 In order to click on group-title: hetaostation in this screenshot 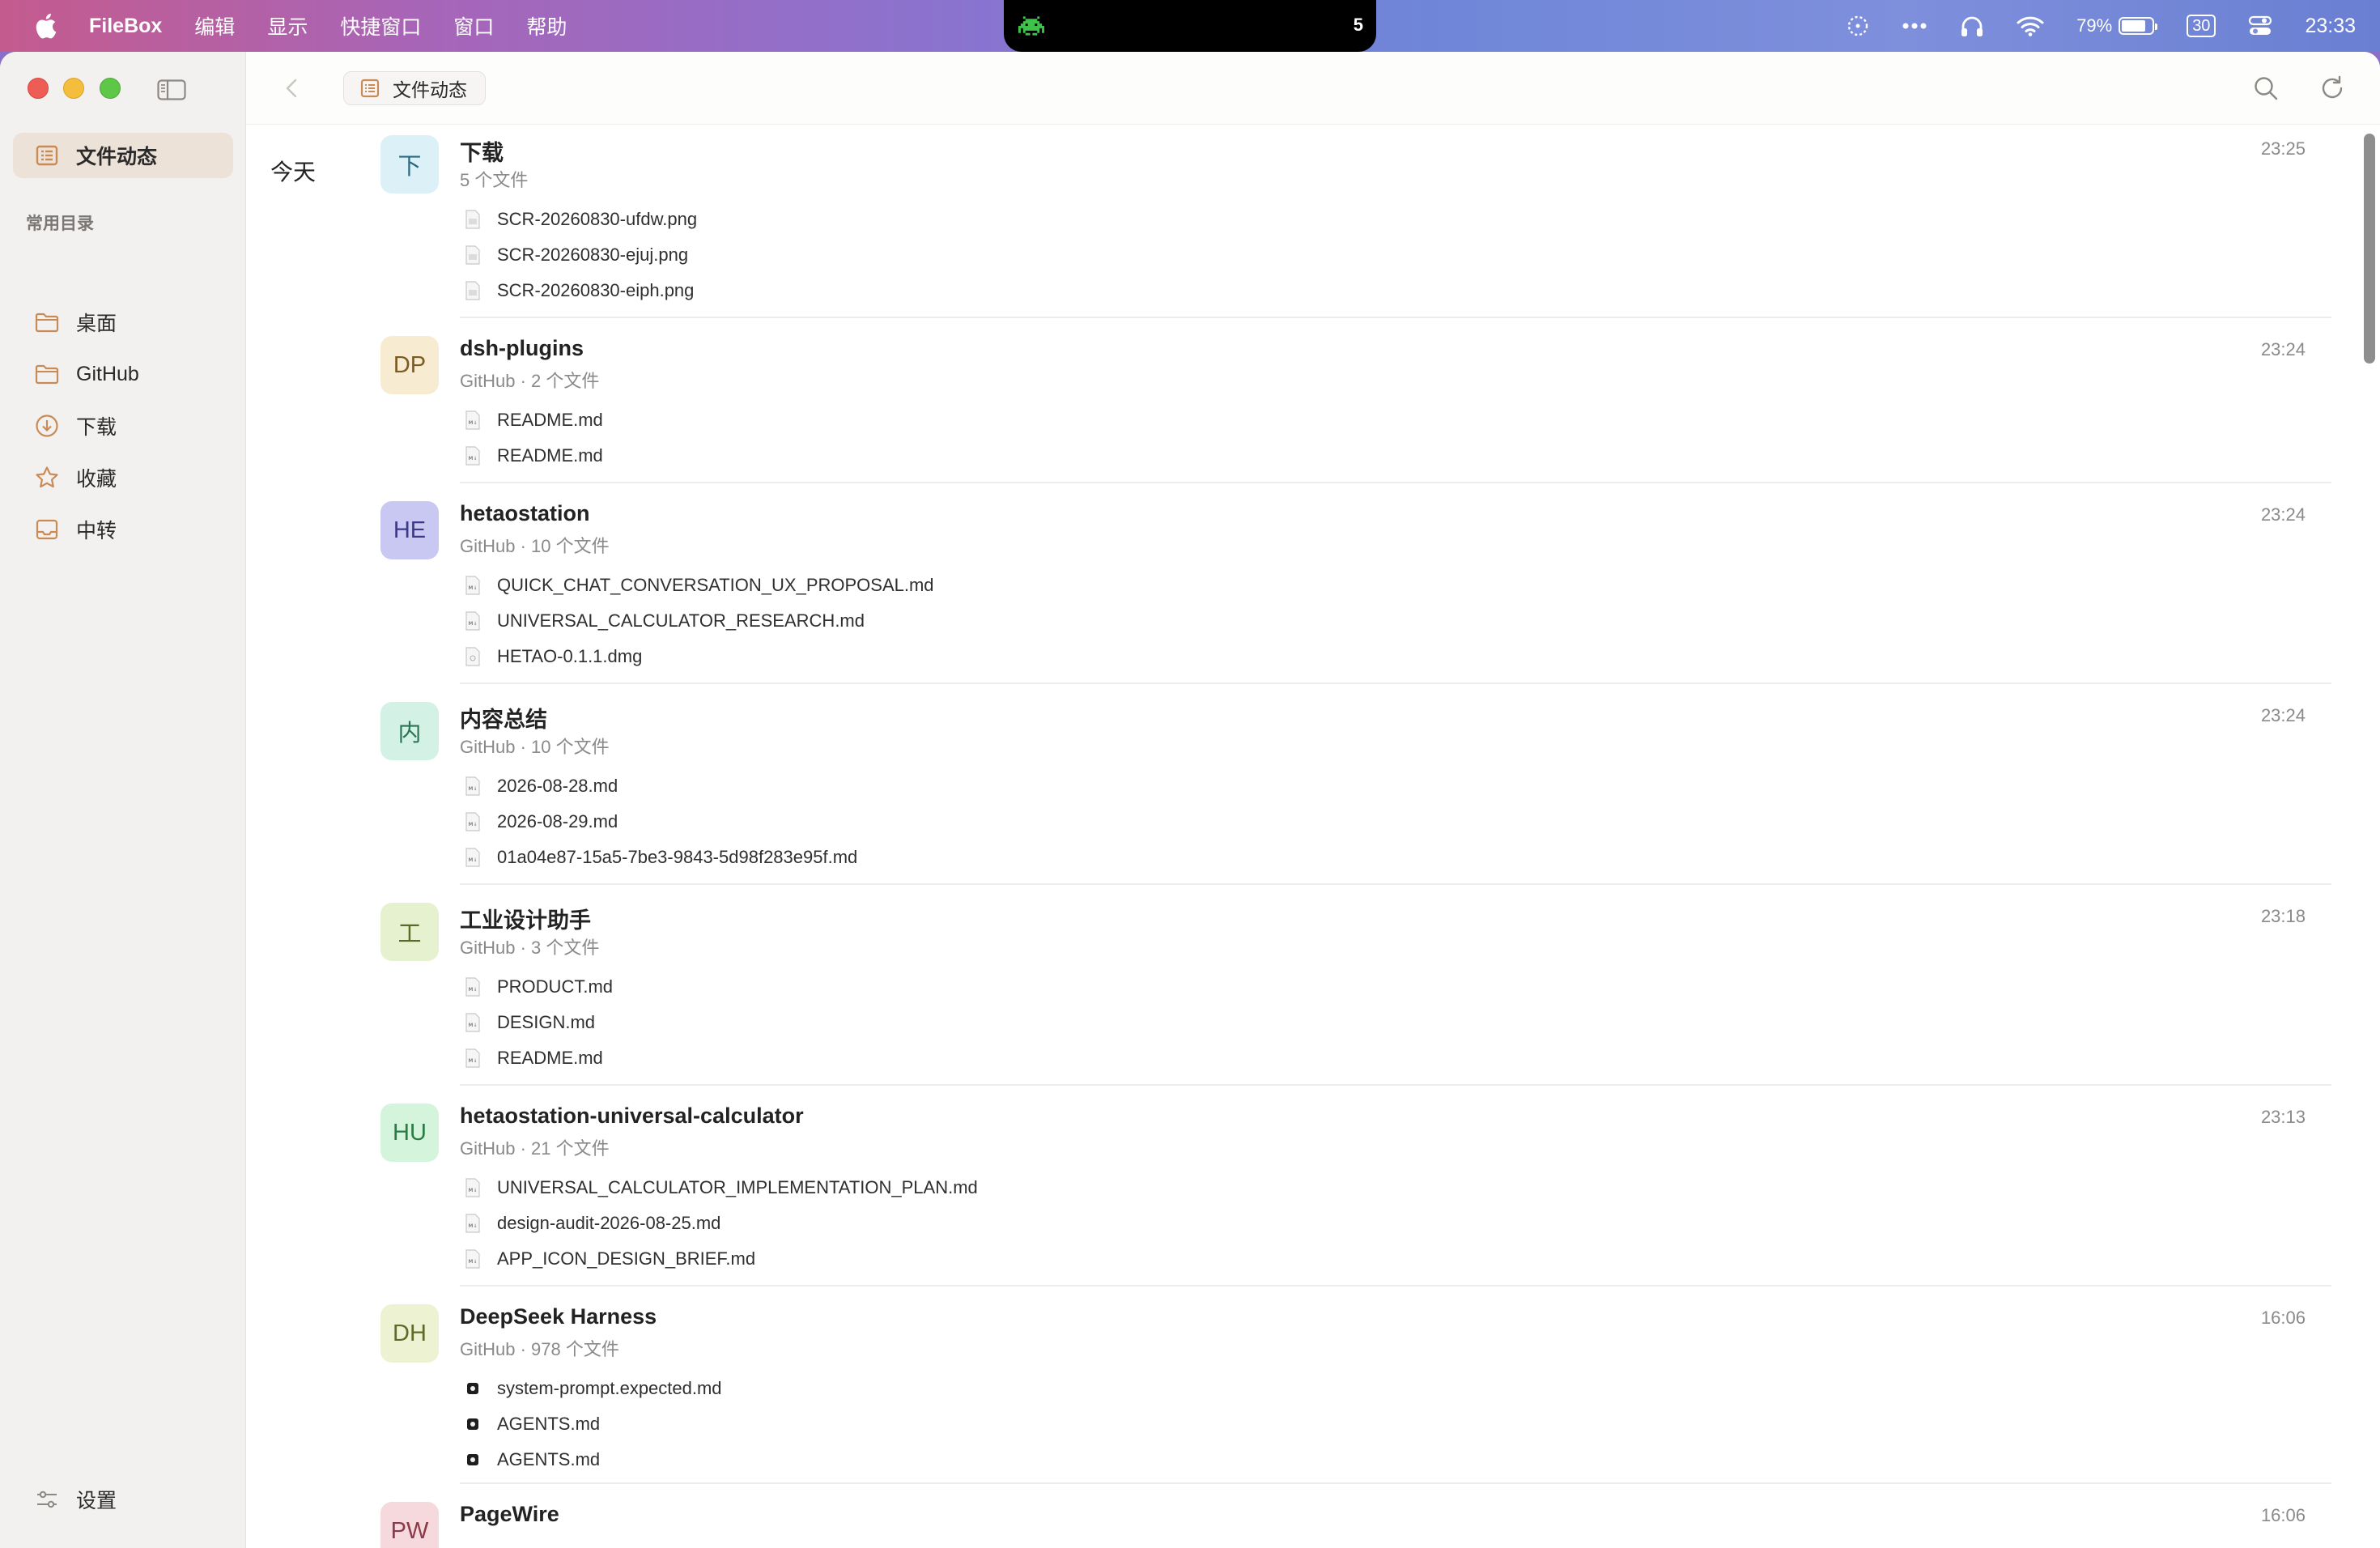, I will do `click(525, 514)`.